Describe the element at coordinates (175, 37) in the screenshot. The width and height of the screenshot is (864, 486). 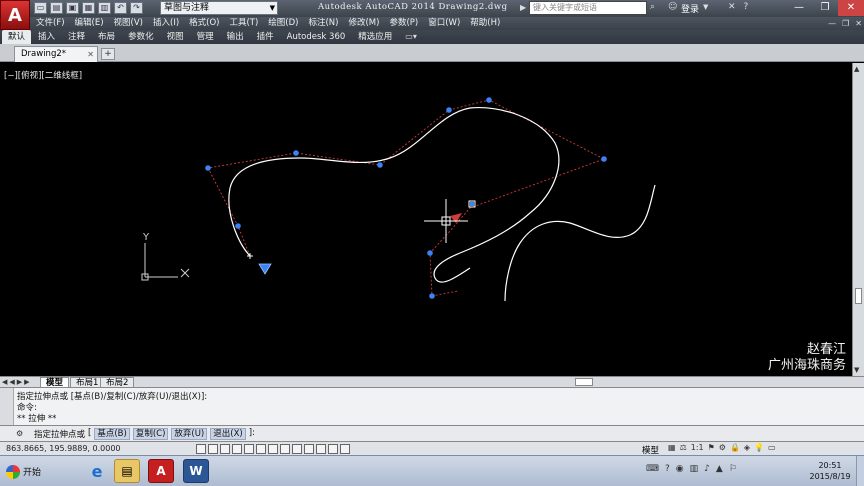
I see `ribbon-tab: 视图` at that location.